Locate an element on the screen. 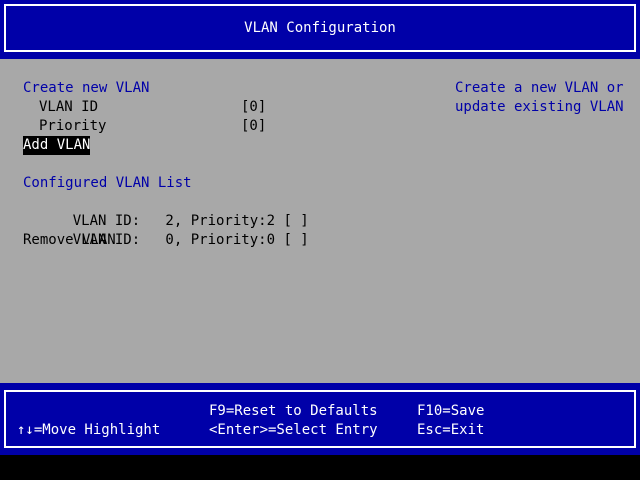 This screenshot has height=480, width=640. help-text-line-2: update existing VLAN is located at coordinates (539, 107).